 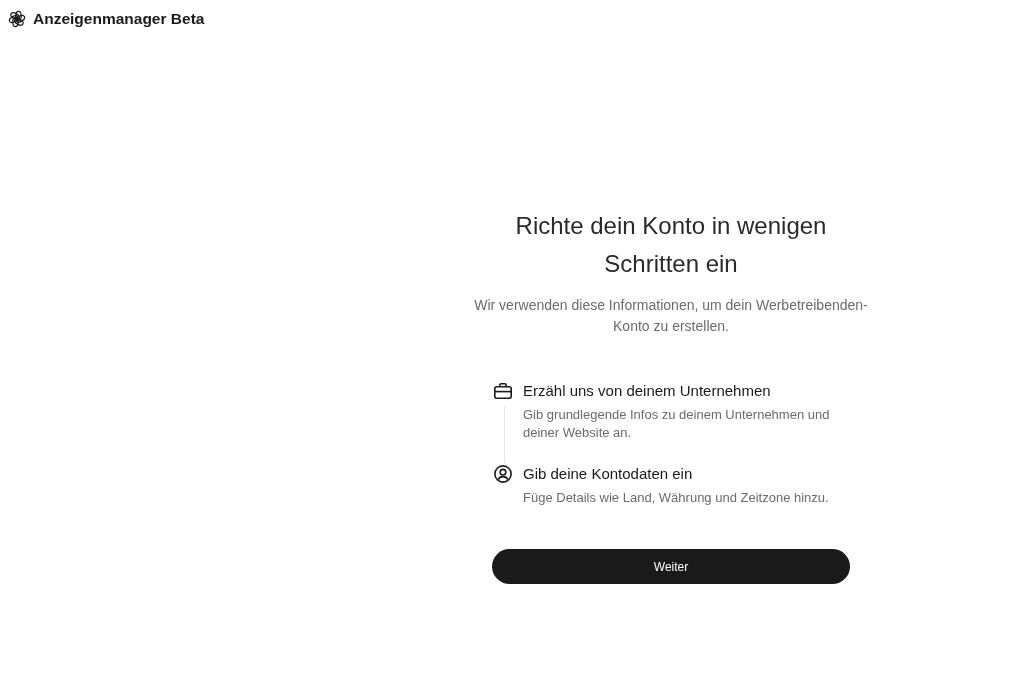 What do you see at coordinates (647, 391) in the screenshot?
I see `step-title: Erzähl uns von deinem Unternehmen` at bounding box center [647, 391].